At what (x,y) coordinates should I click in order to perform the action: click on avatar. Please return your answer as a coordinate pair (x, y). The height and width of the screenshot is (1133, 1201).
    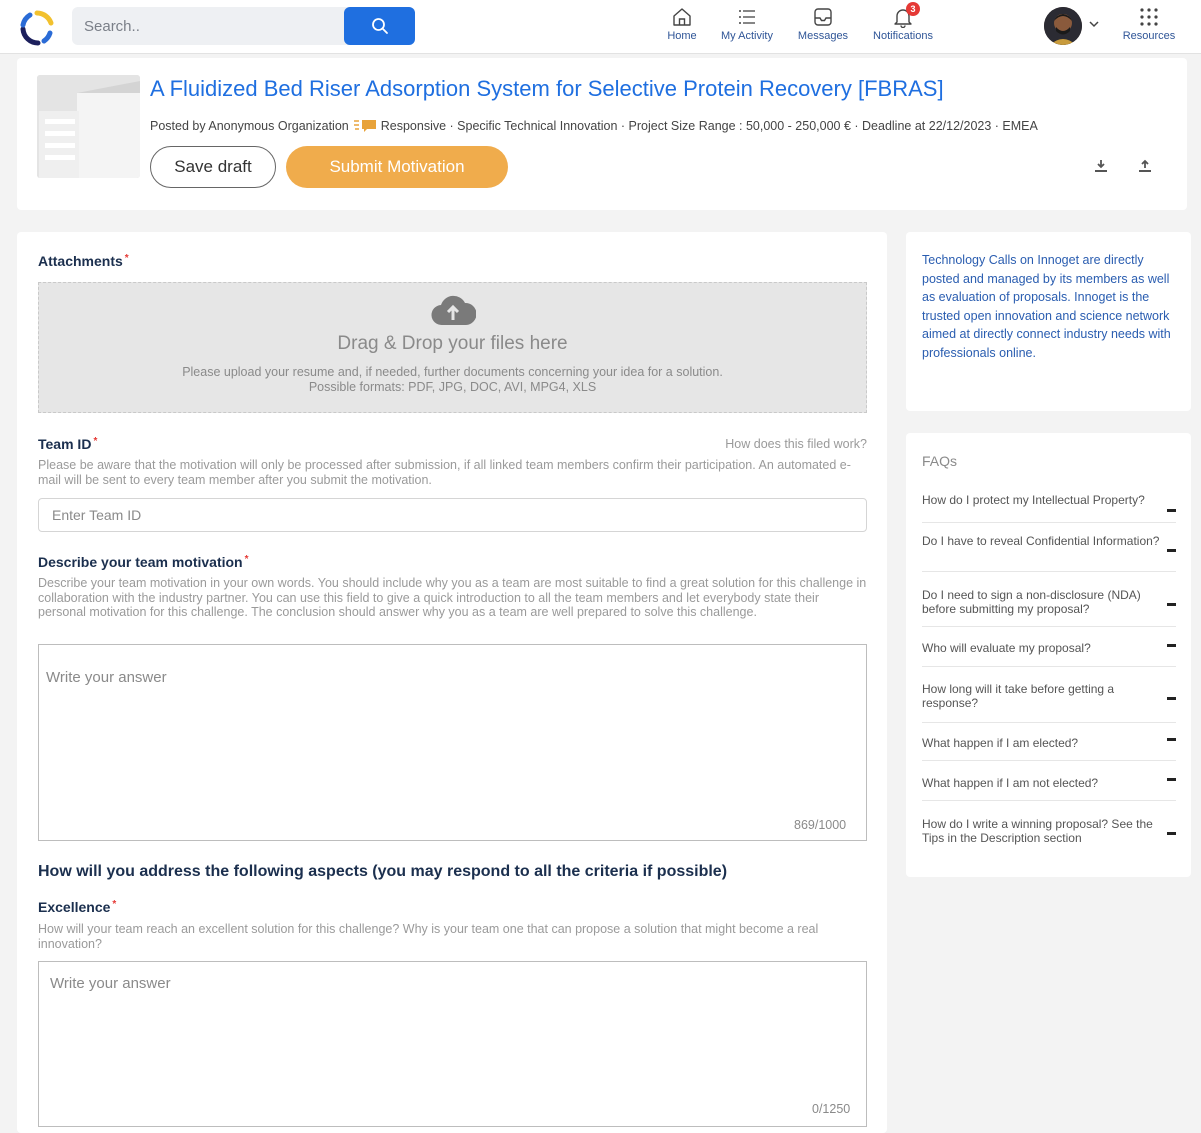
    Looking at the image, I should click on (1063, 26).